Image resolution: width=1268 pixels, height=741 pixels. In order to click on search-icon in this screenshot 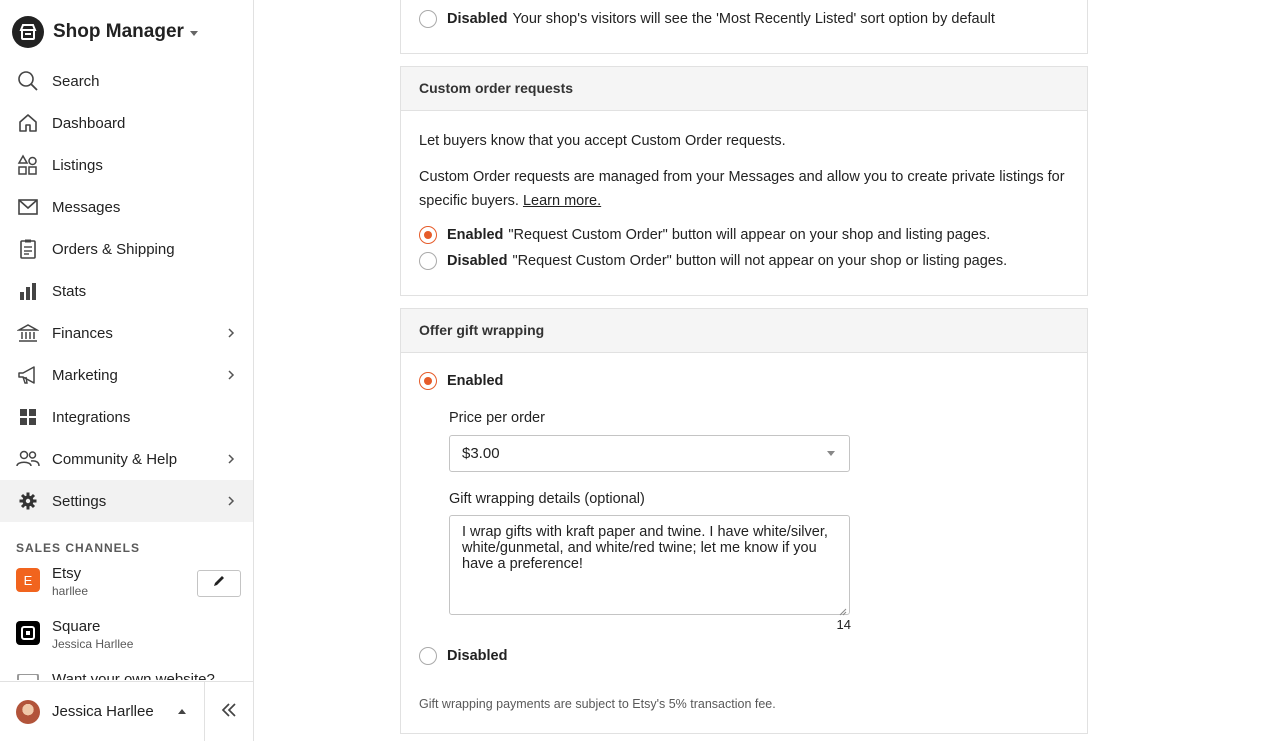, I will do `click(28, 81)`.